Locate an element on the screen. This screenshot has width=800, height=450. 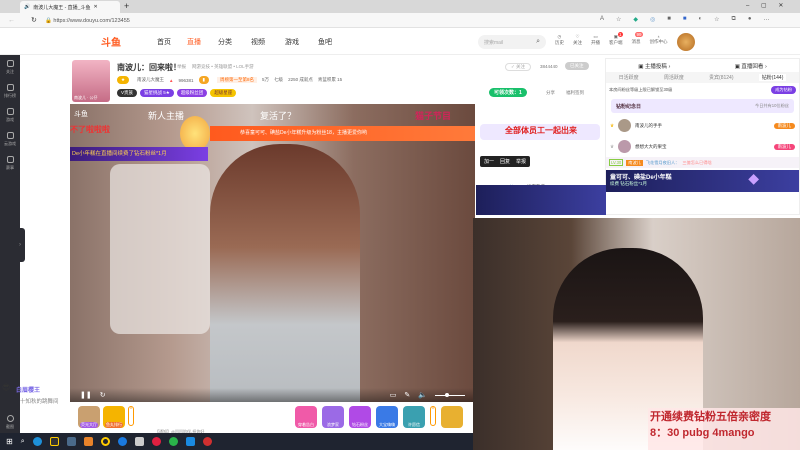
favorites-icon: ☆ is located at coordinates (716, 19).